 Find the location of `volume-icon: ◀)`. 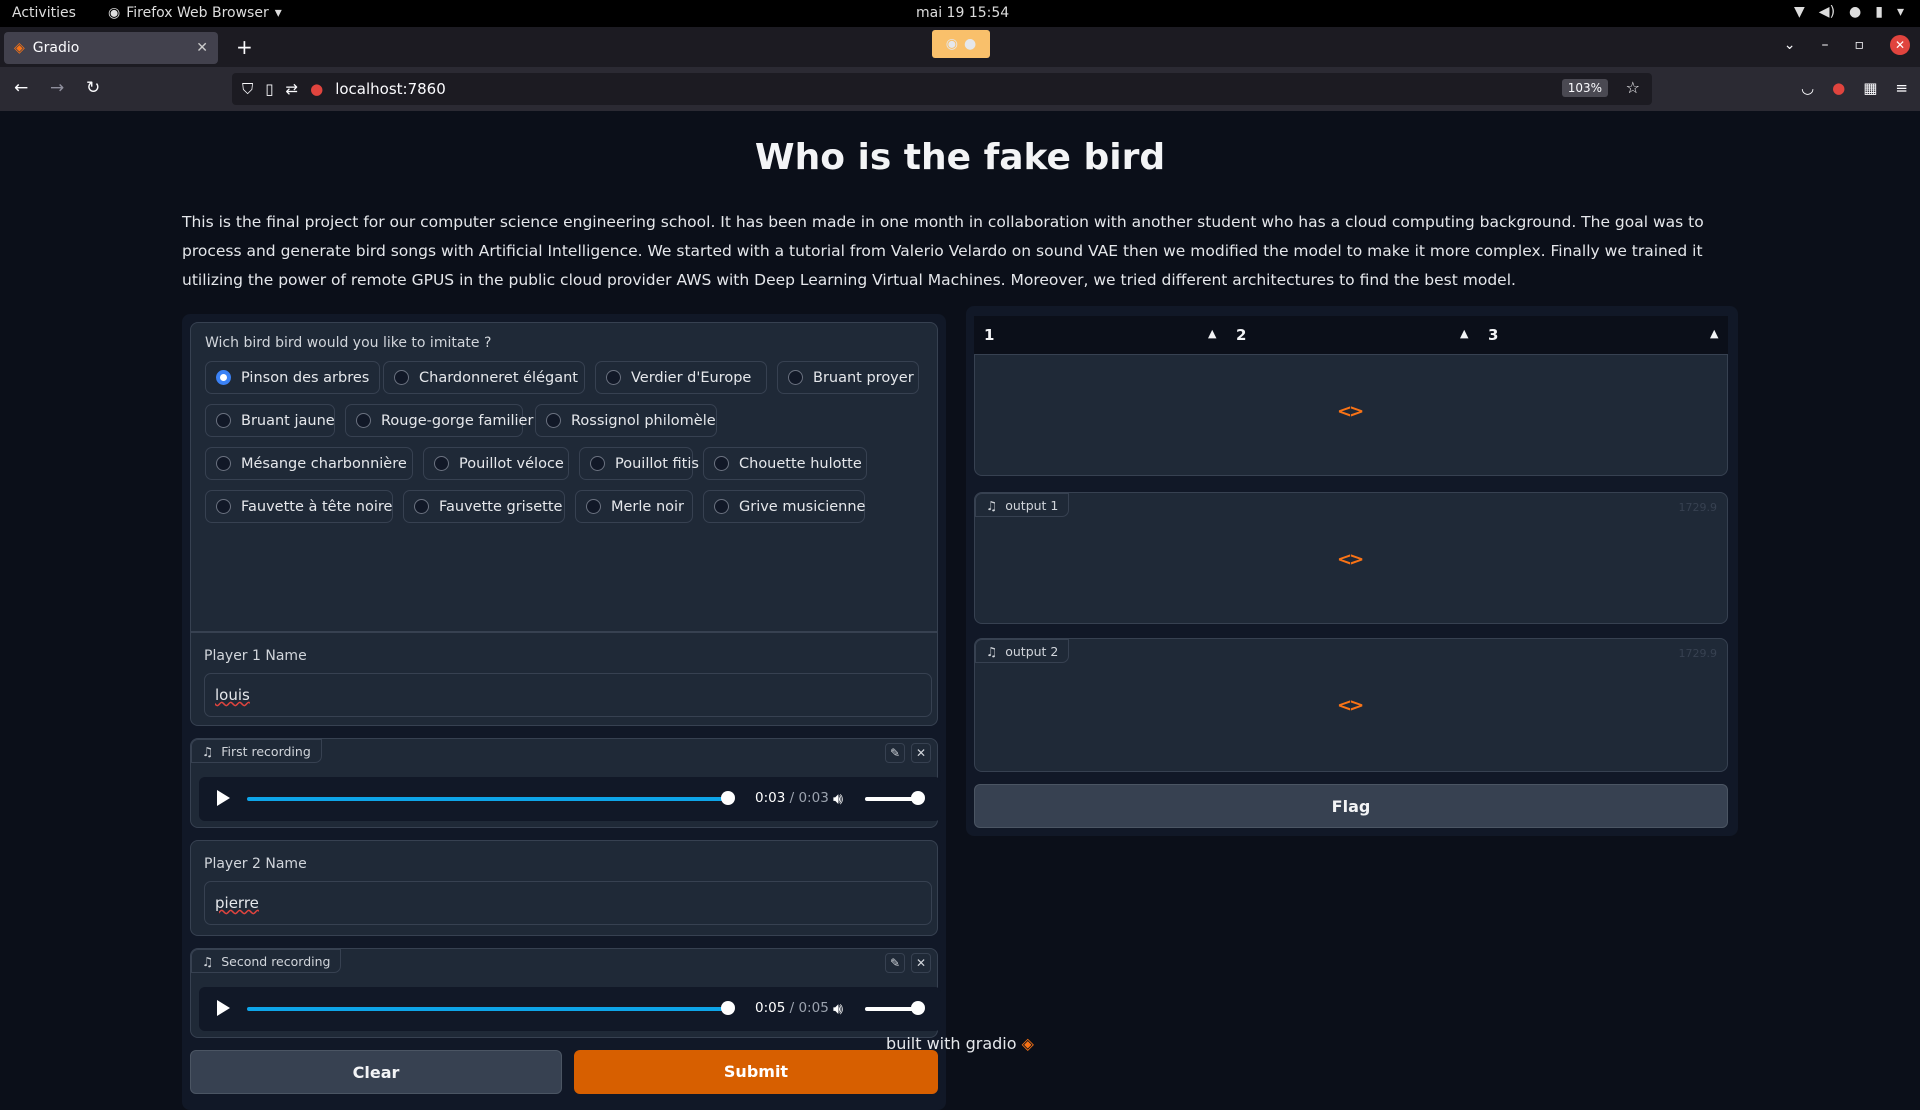

volume-icon: ◀) is located at coordinates (1827, 12).